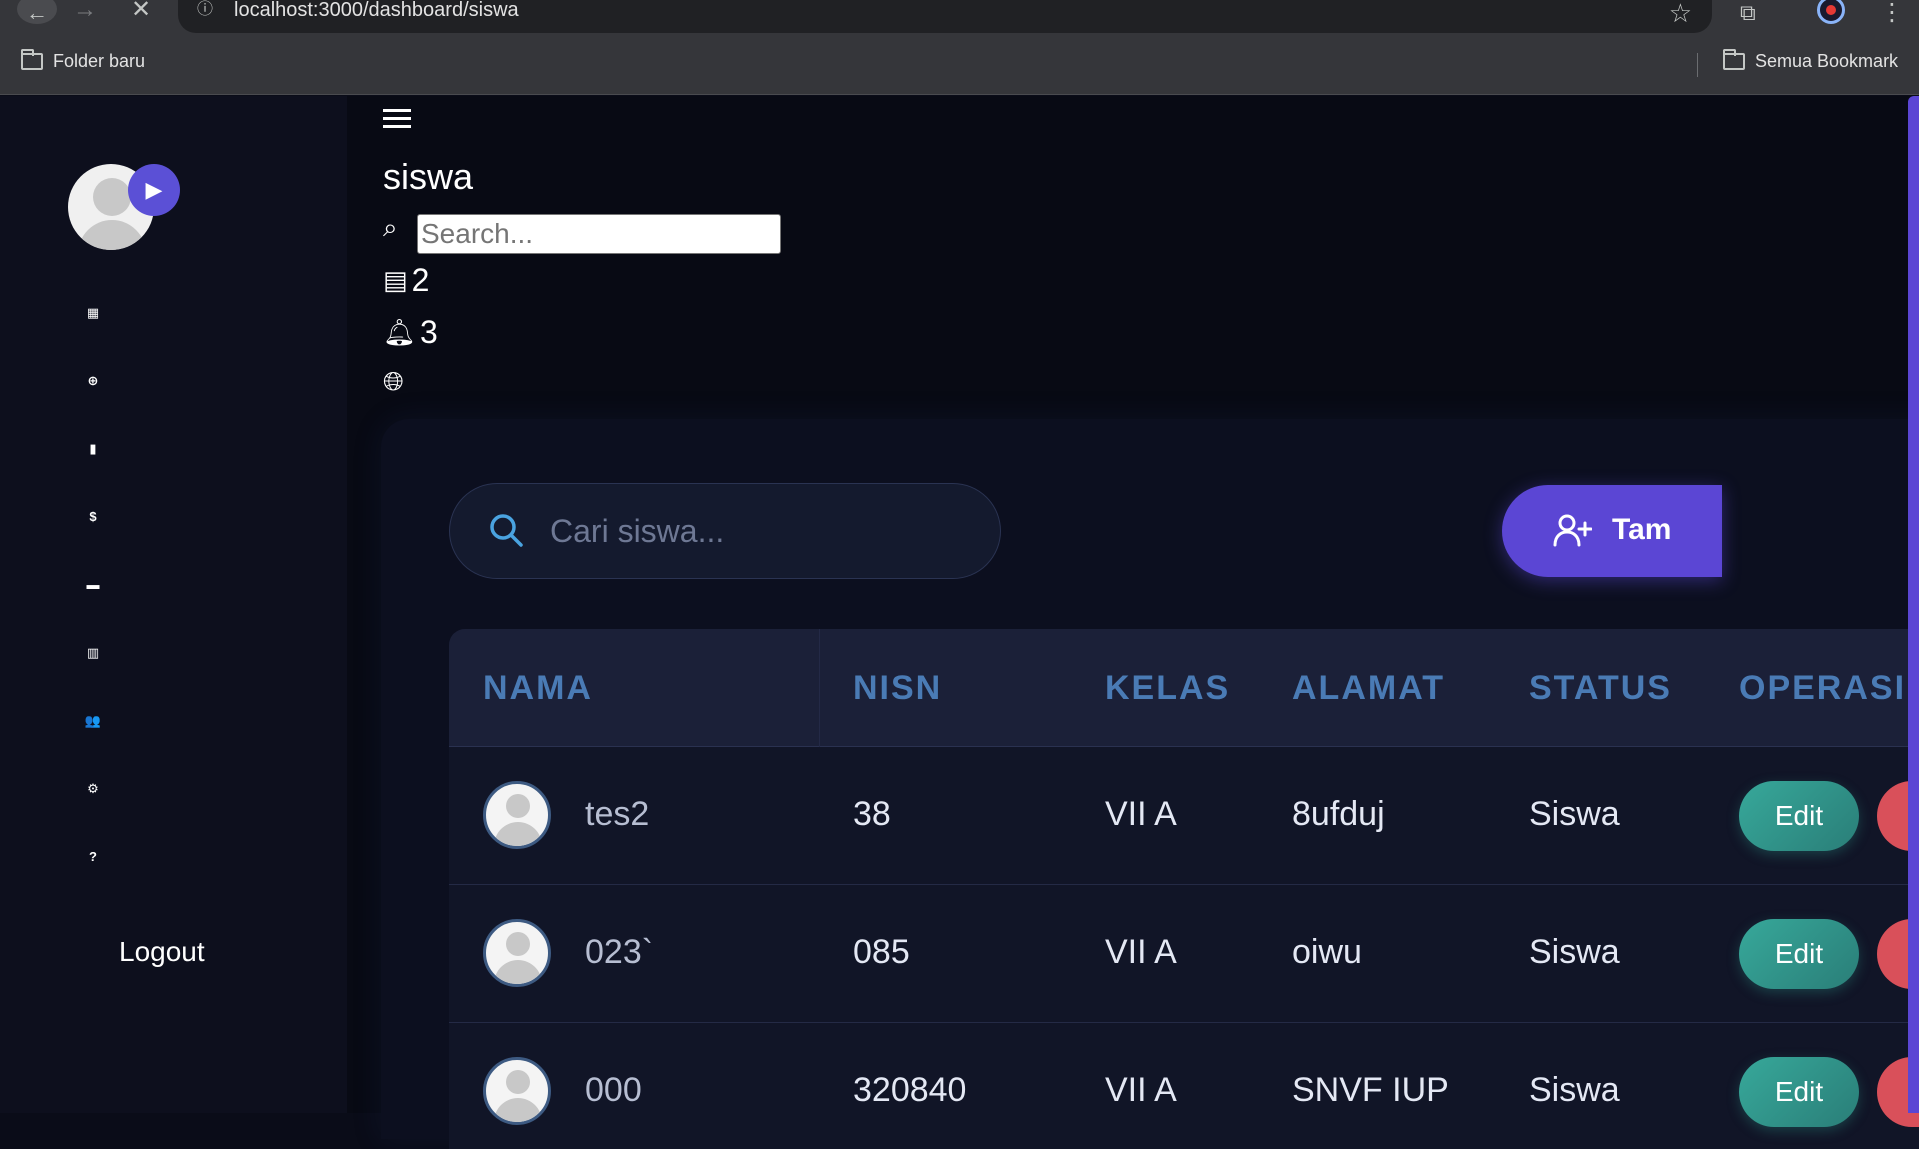  I want to click on cell-nama: tes2, so click(617, 814).